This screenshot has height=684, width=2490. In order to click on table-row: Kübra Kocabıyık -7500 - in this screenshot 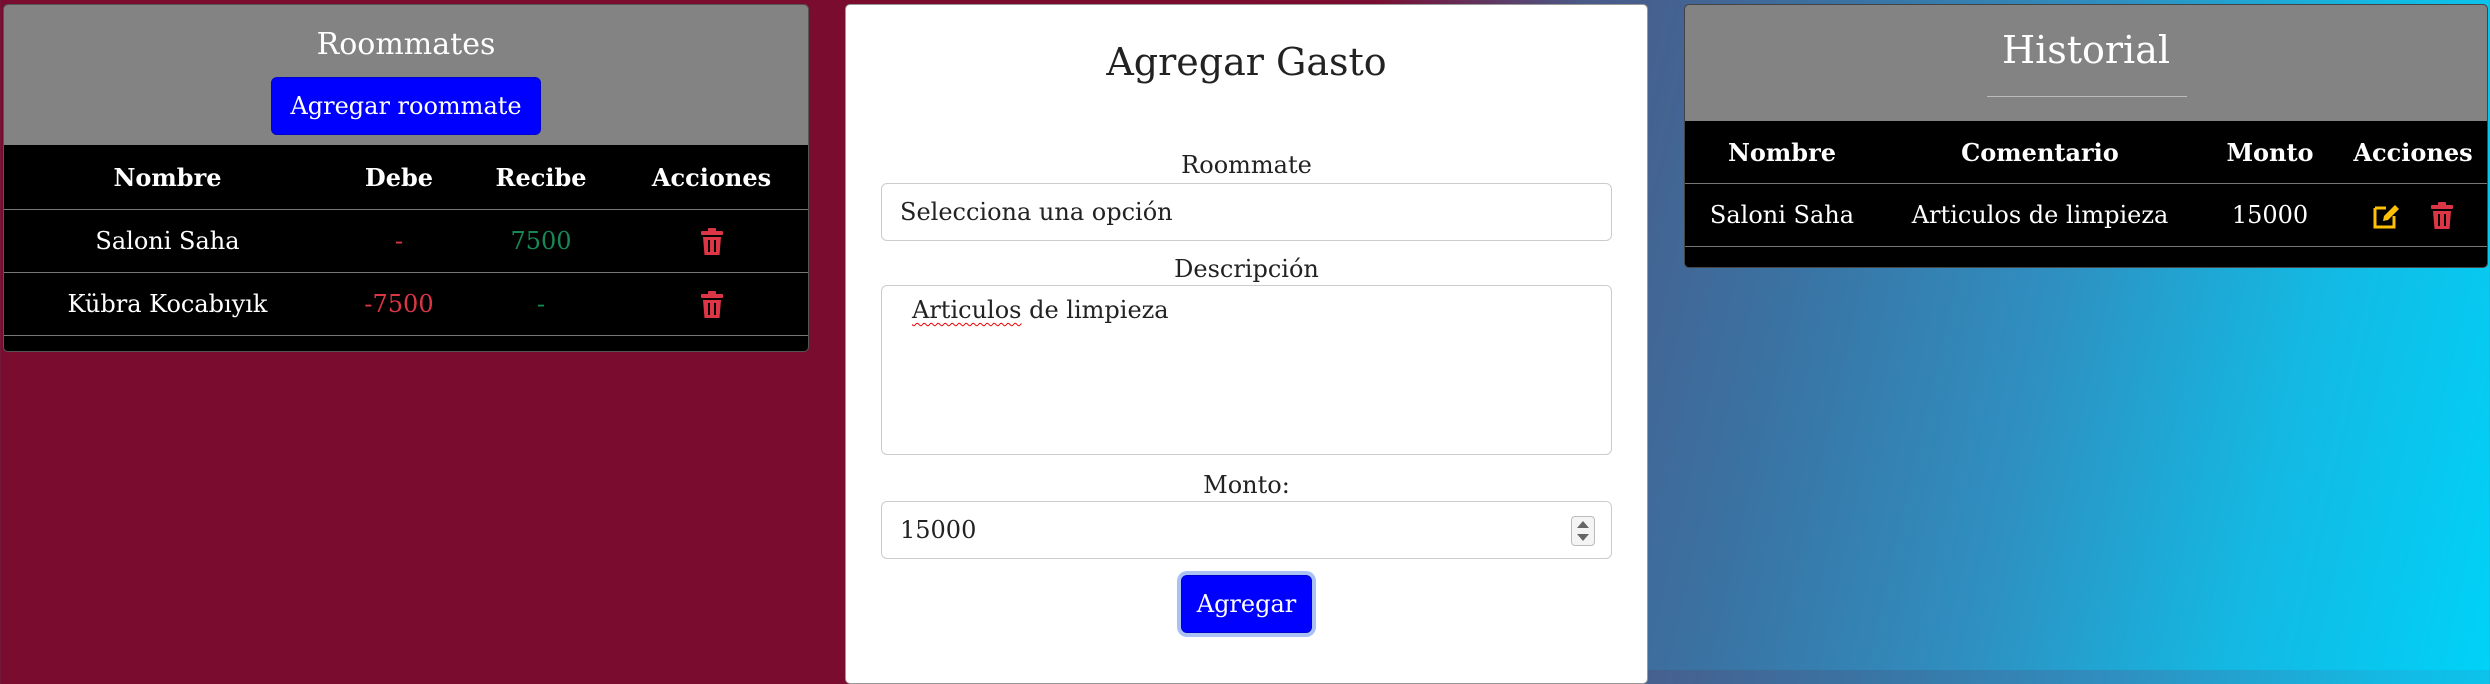, I will do `click(406, 304)`.